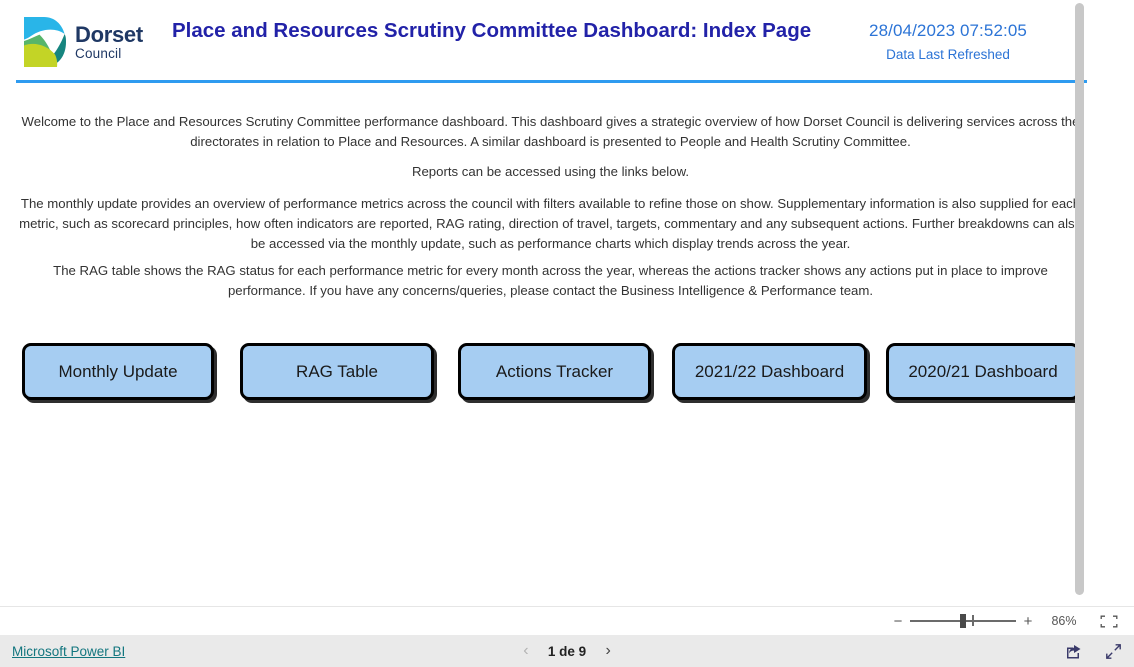  I want to click on status-bar-icons, so click(1093, 651).